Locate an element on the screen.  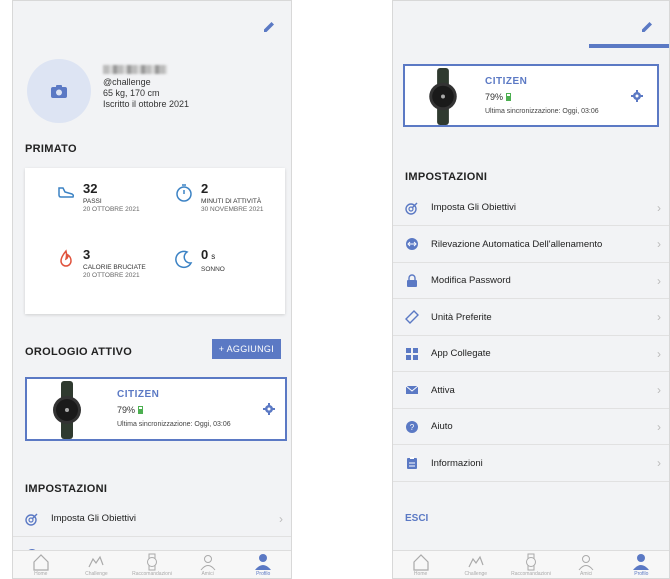
activity-date: 30 NOVEMBRE 2021 is located at coordinates (232, 209).